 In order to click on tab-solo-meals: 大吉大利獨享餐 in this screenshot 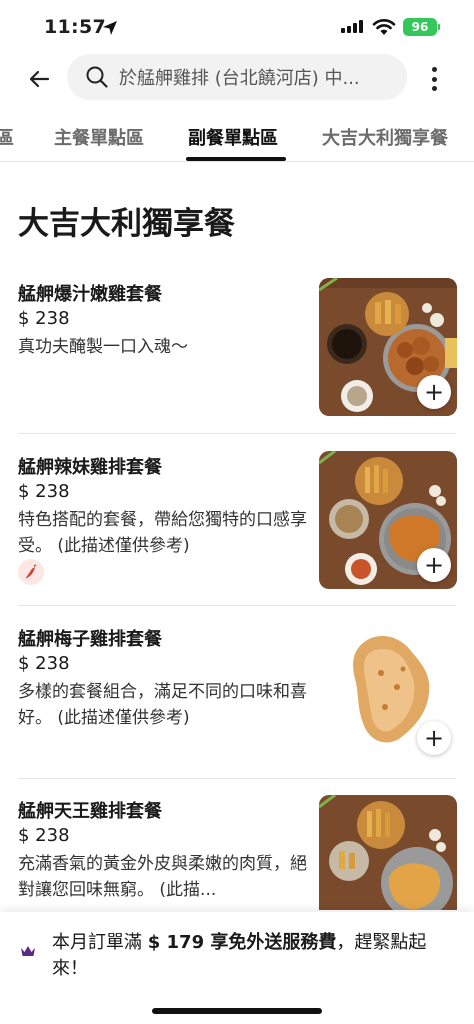, I will do `click(385, 137)`.